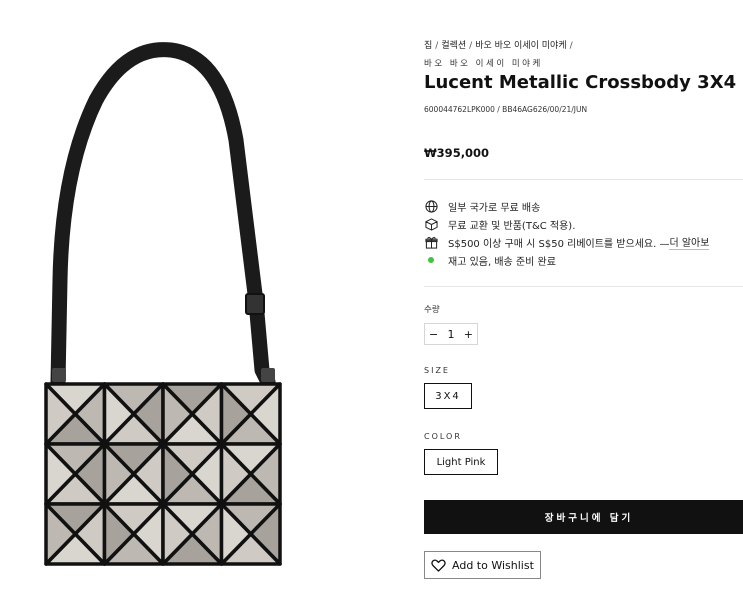 The width and height of the screenshot is (743, 593). I want to click on feature-free-returns: 무료 교환 및 반품(T&C 적용)., so click(566, 224).